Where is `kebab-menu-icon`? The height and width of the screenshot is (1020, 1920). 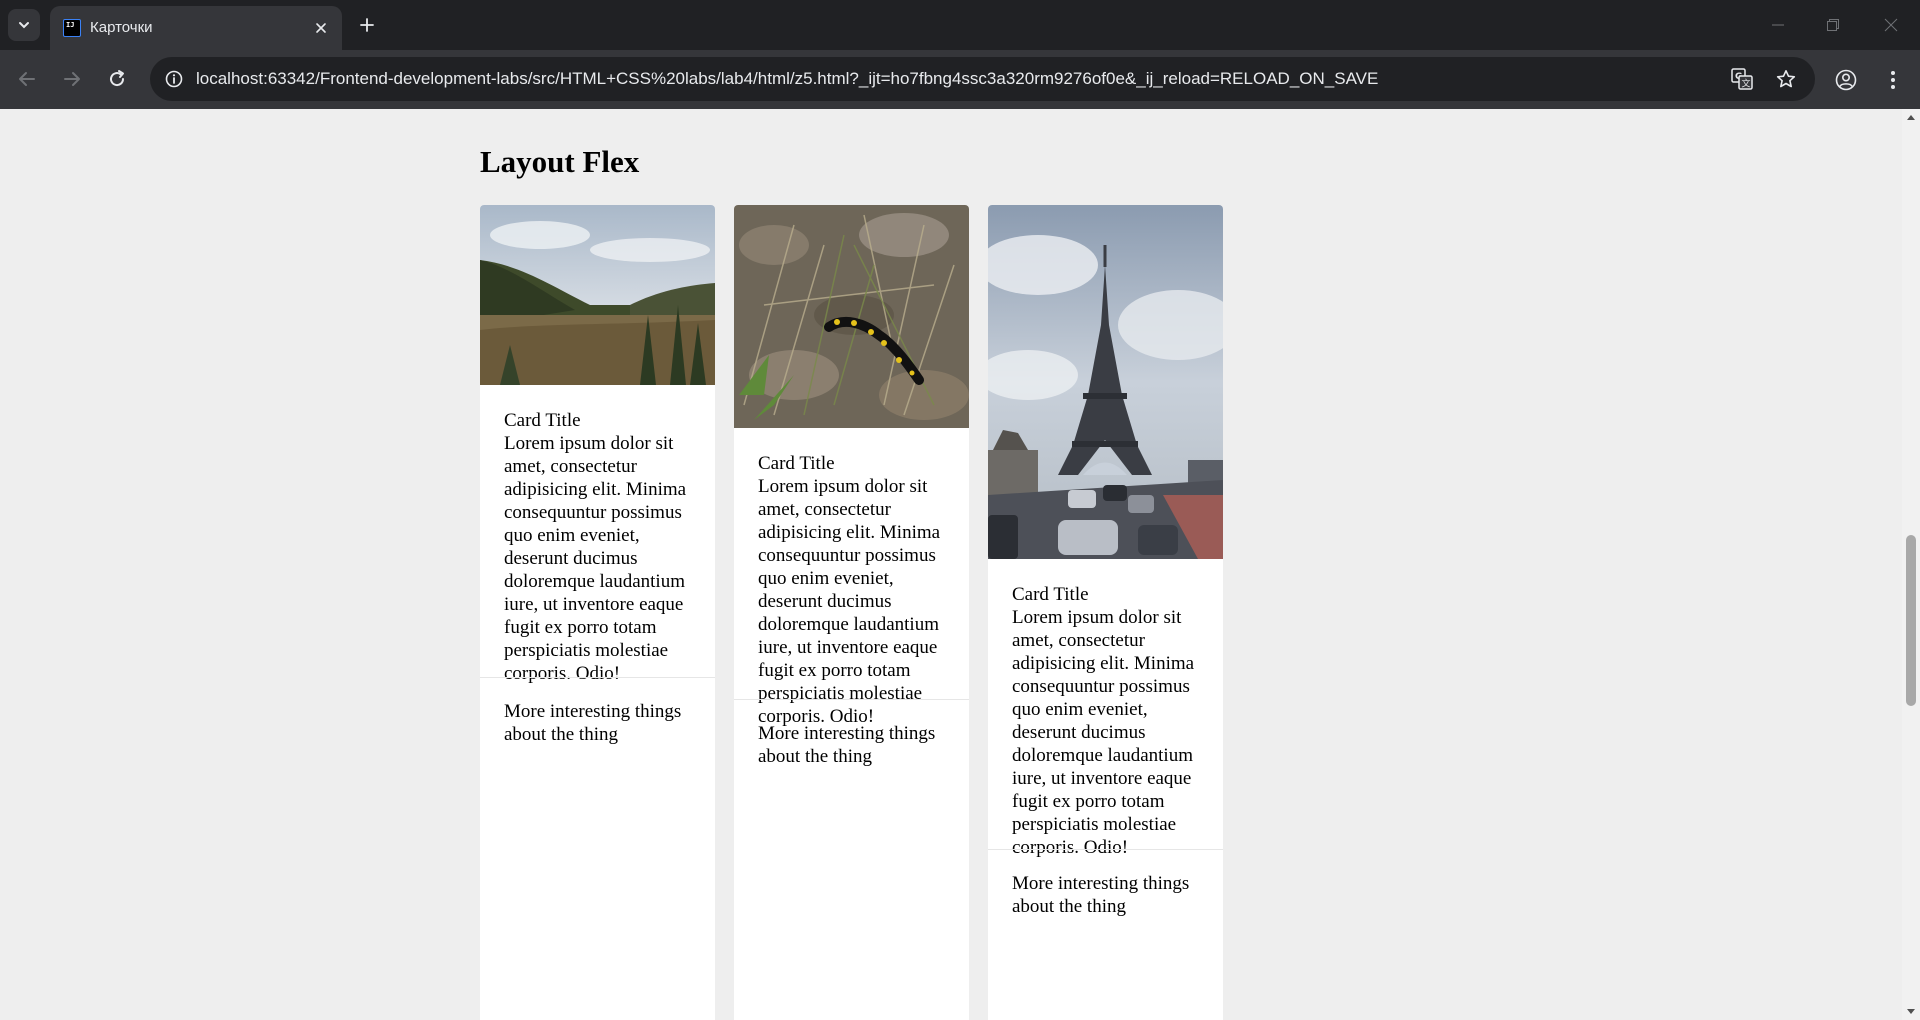
kebab-menu-icon is located at coordinates (1893, 80).